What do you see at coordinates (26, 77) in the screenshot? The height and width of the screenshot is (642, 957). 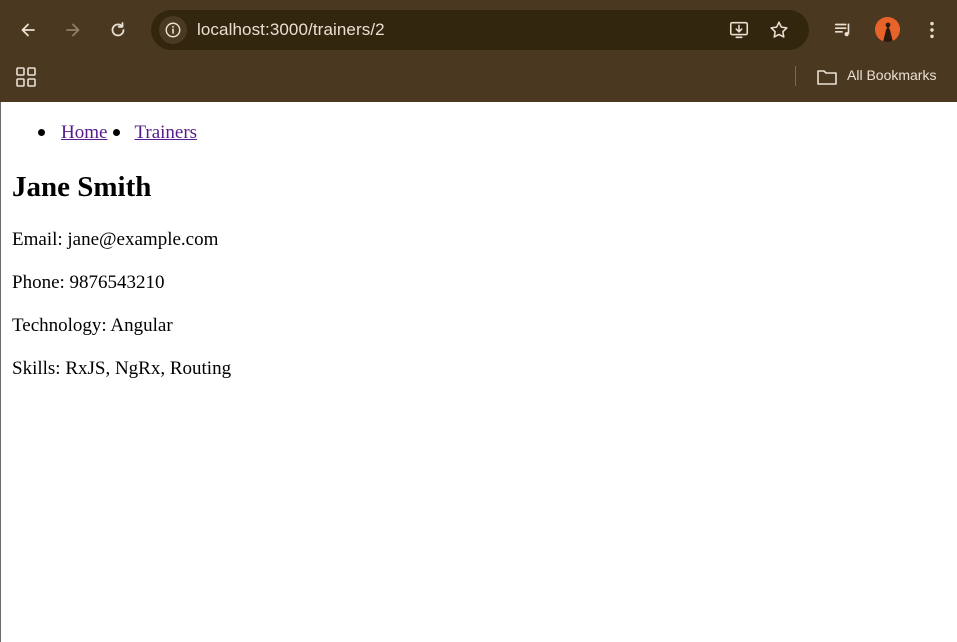 I see `apps-grid-icon` at bounding box center [26, 77].